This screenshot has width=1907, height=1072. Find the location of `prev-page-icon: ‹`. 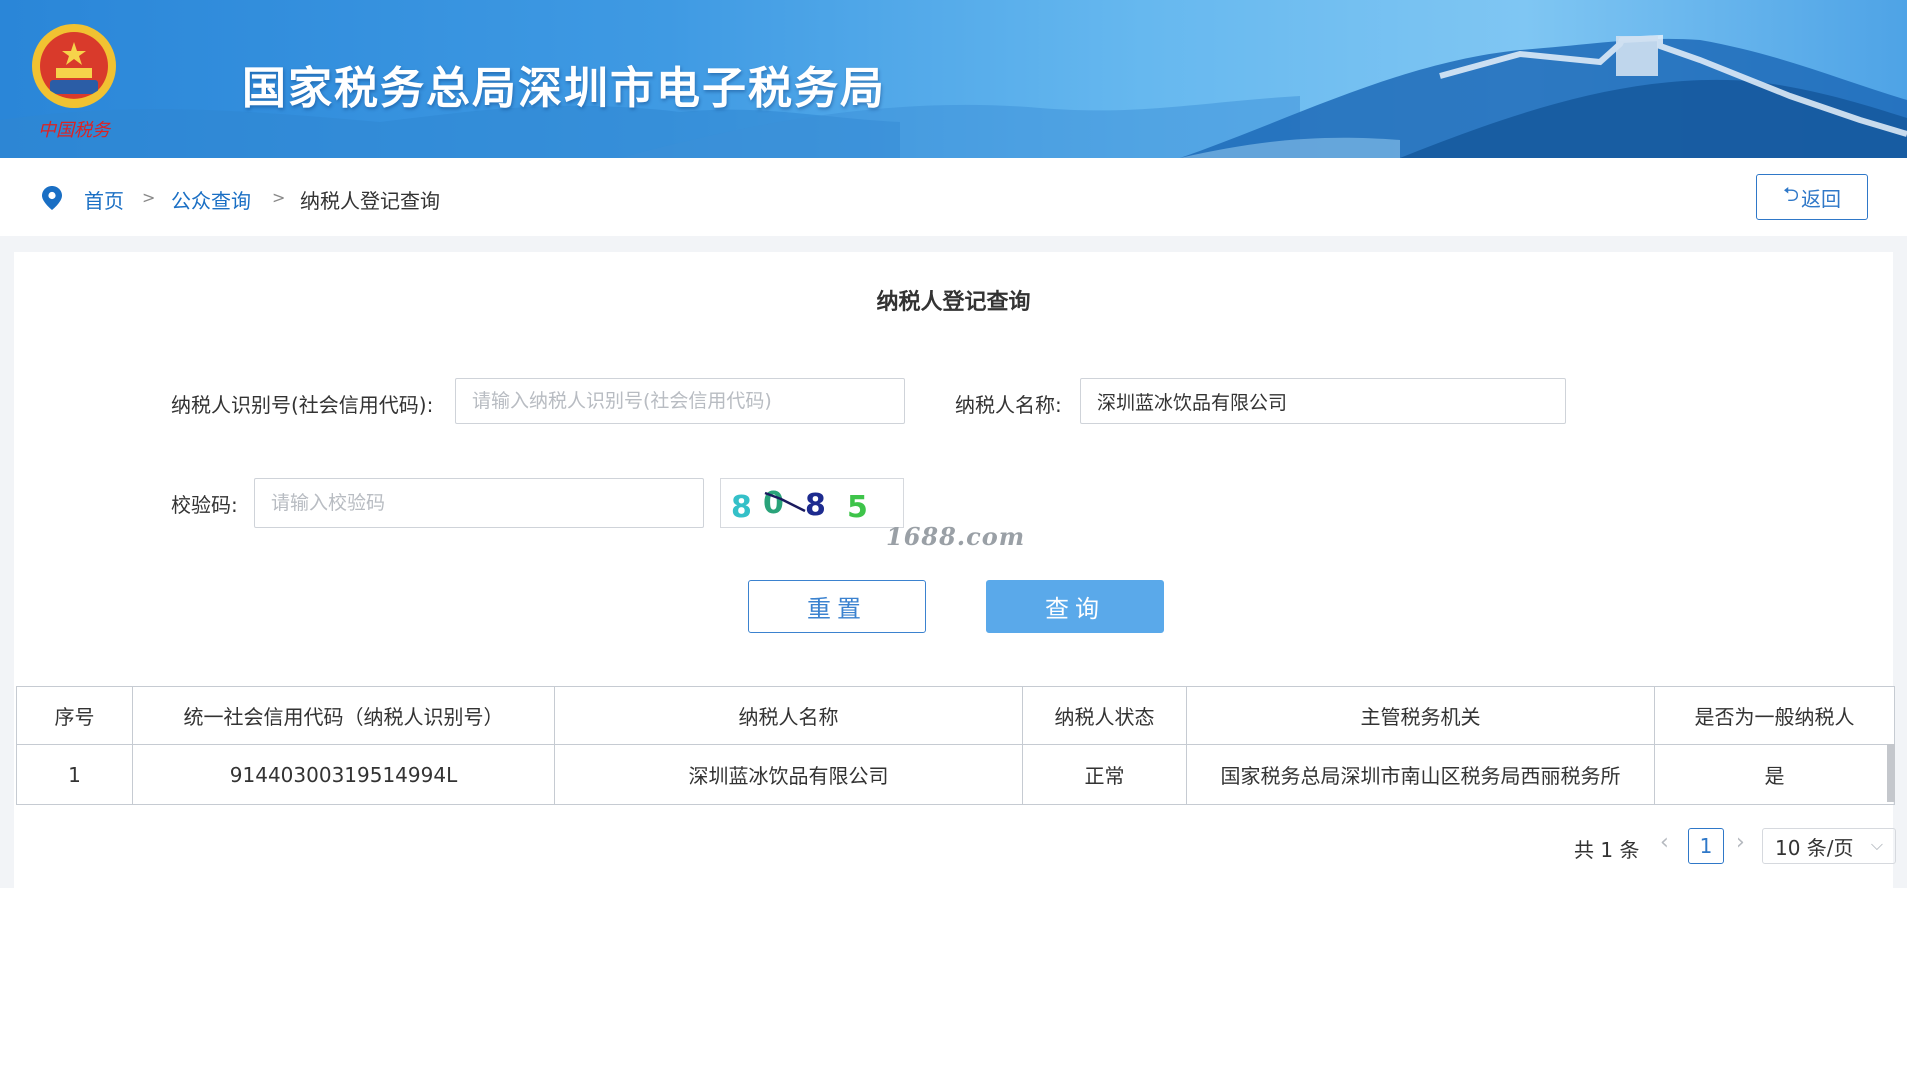

prev-page-icon: ‹ is located at coordinates (1664, 842).